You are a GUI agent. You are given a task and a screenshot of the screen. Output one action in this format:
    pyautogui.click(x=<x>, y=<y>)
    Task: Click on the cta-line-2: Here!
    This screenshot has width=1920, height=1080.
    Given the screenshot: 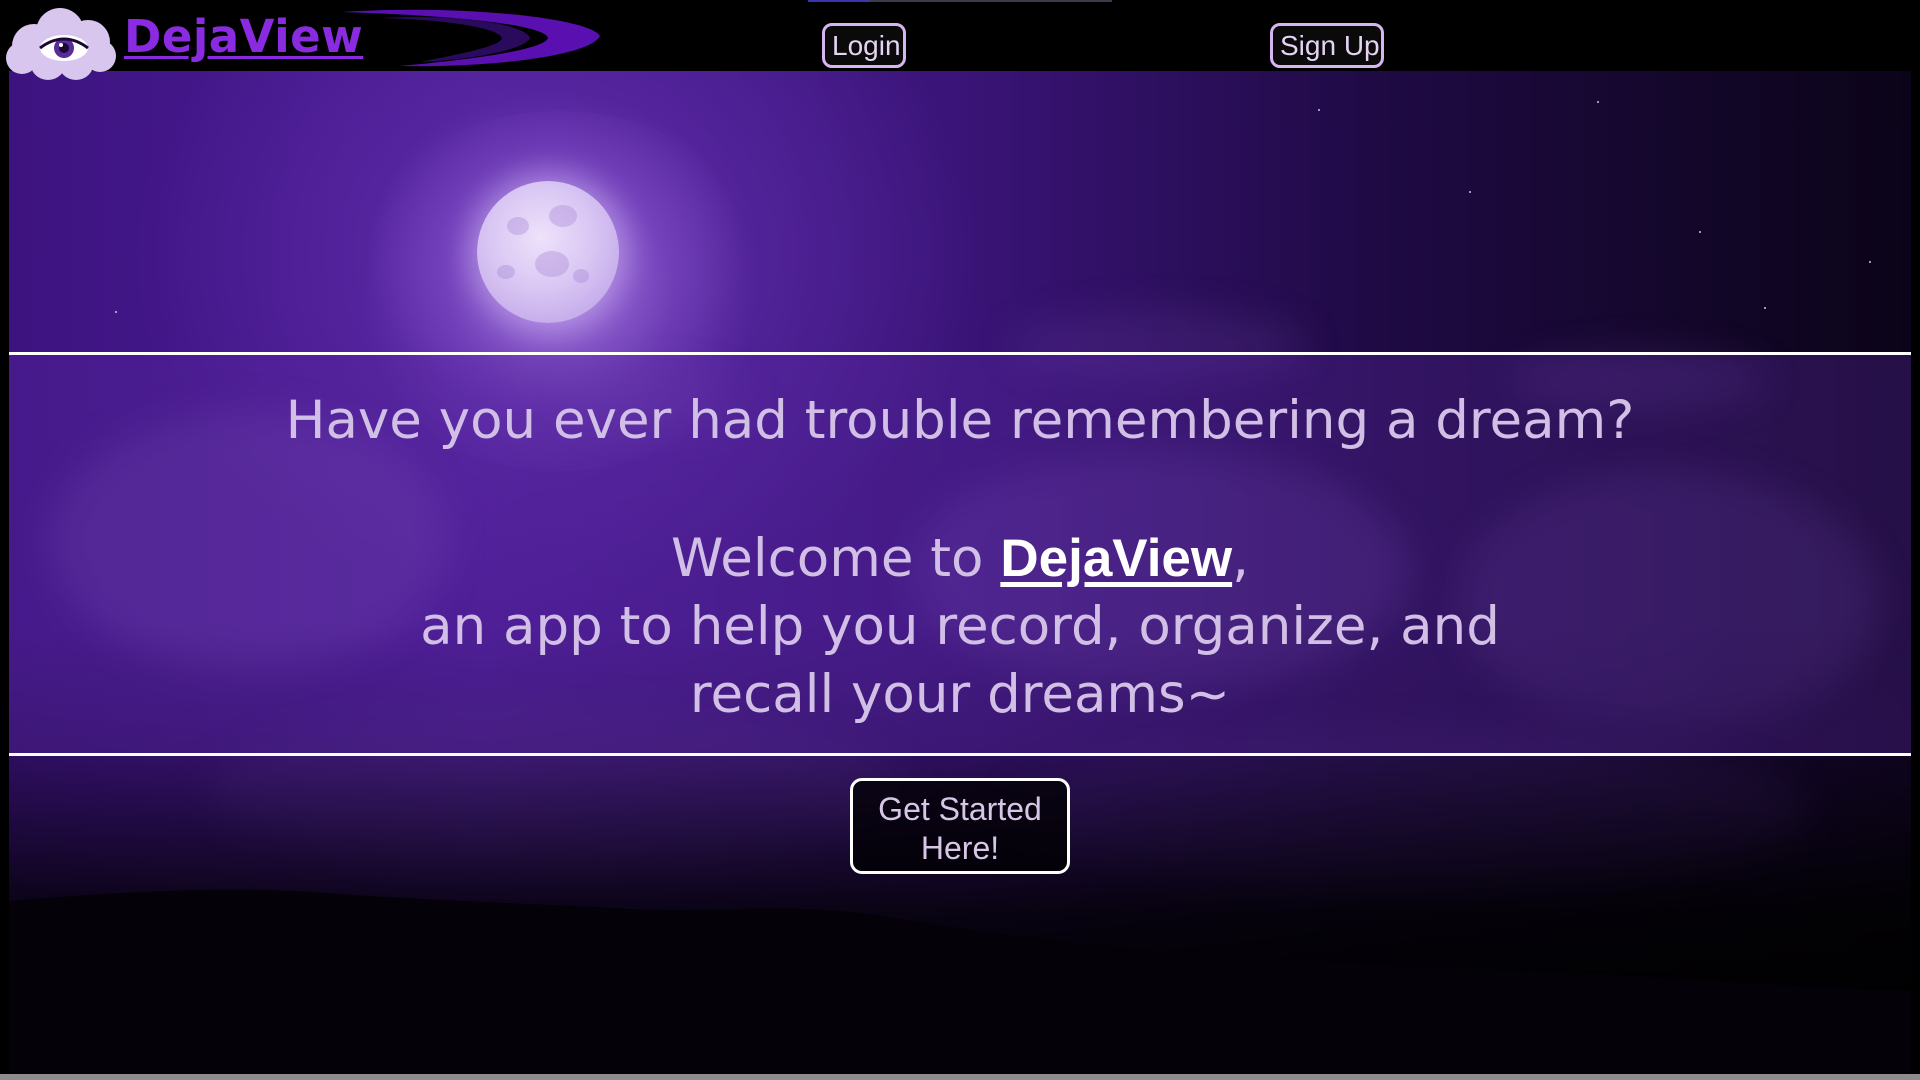 What is the action you would take?
    pyautogui.click(x=960, y=848)
    